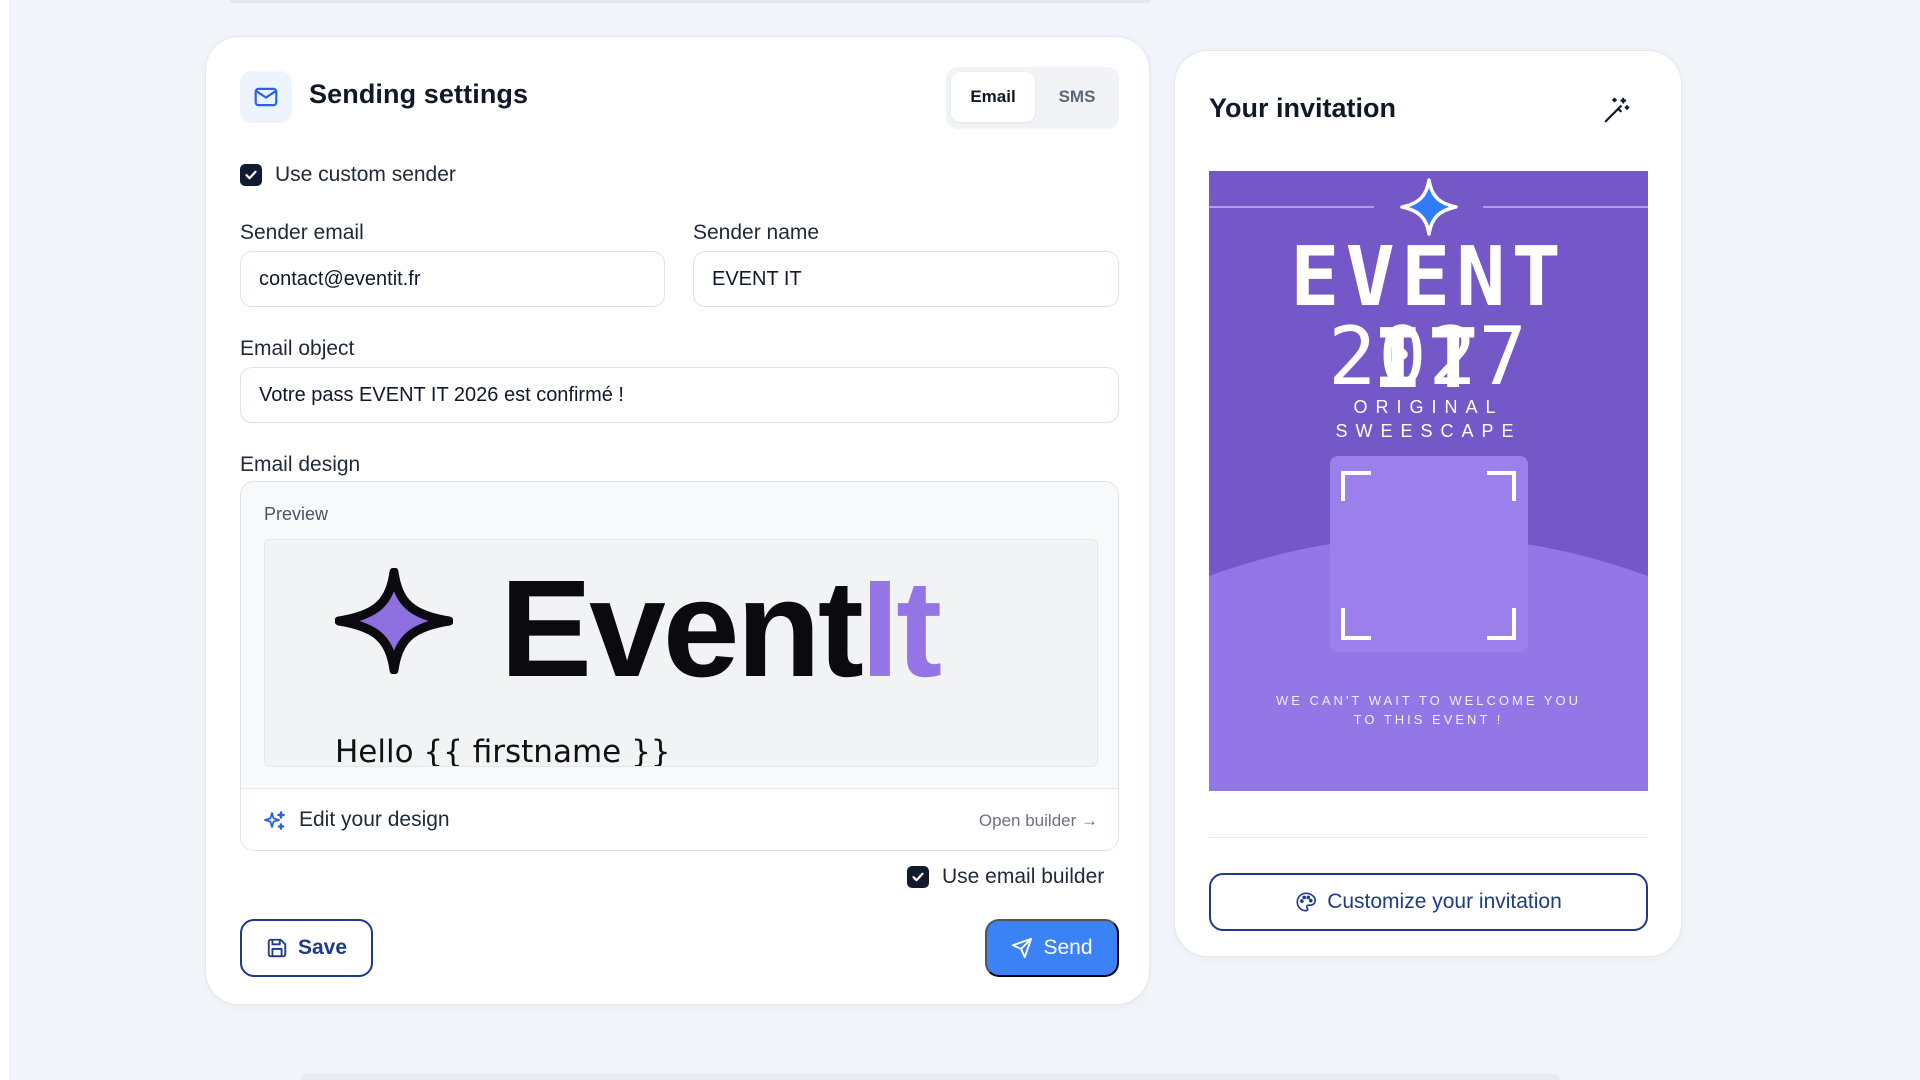 The image size is (1920, 1080). What do you see at coordinates (756, 232) in the screenshot?
I see `sender-name-label: Sender name` at bounding box center [756, 232].